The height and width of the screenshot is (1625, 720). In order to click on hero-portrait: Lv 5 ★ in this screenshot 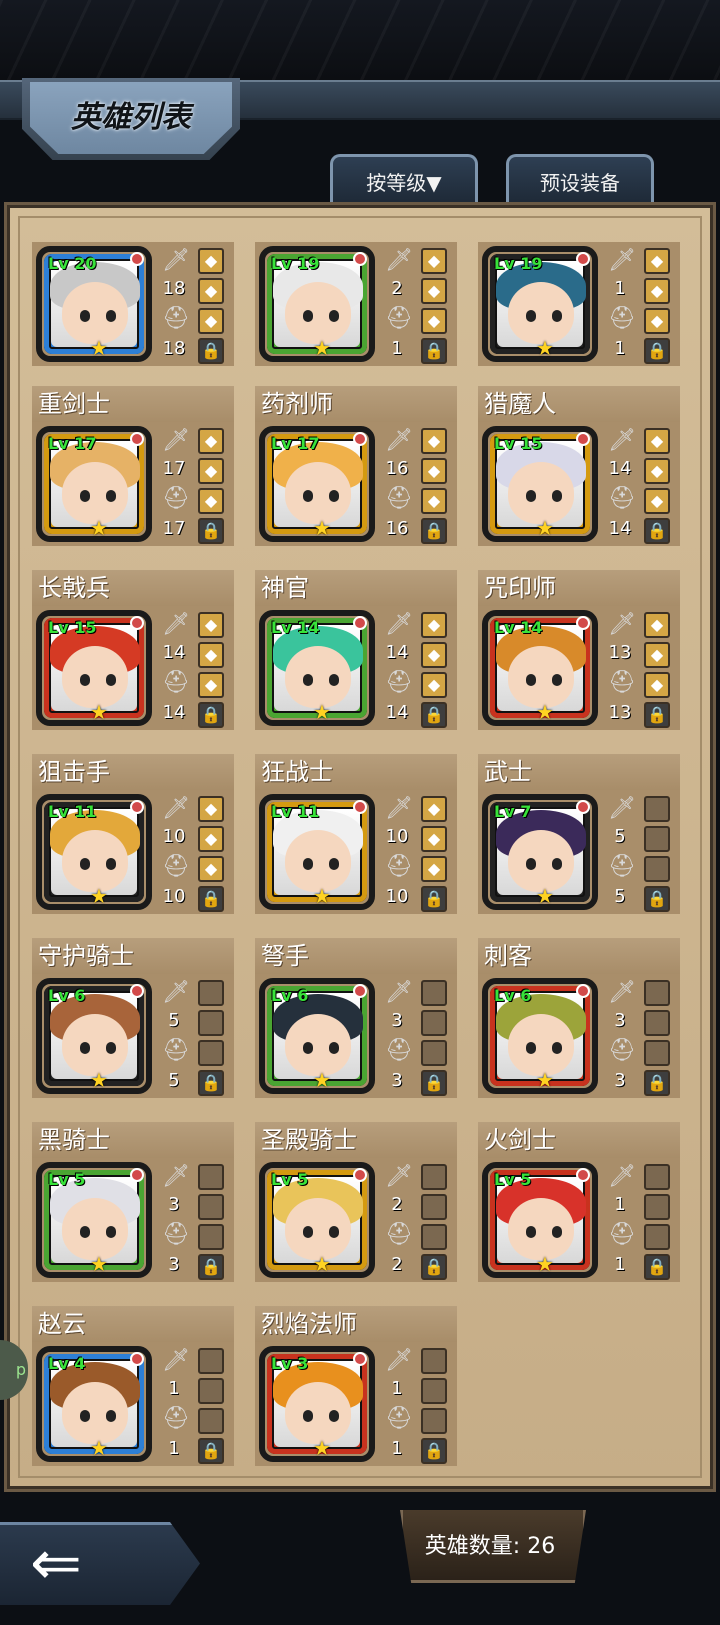, I will do `click(540, 1220)`.